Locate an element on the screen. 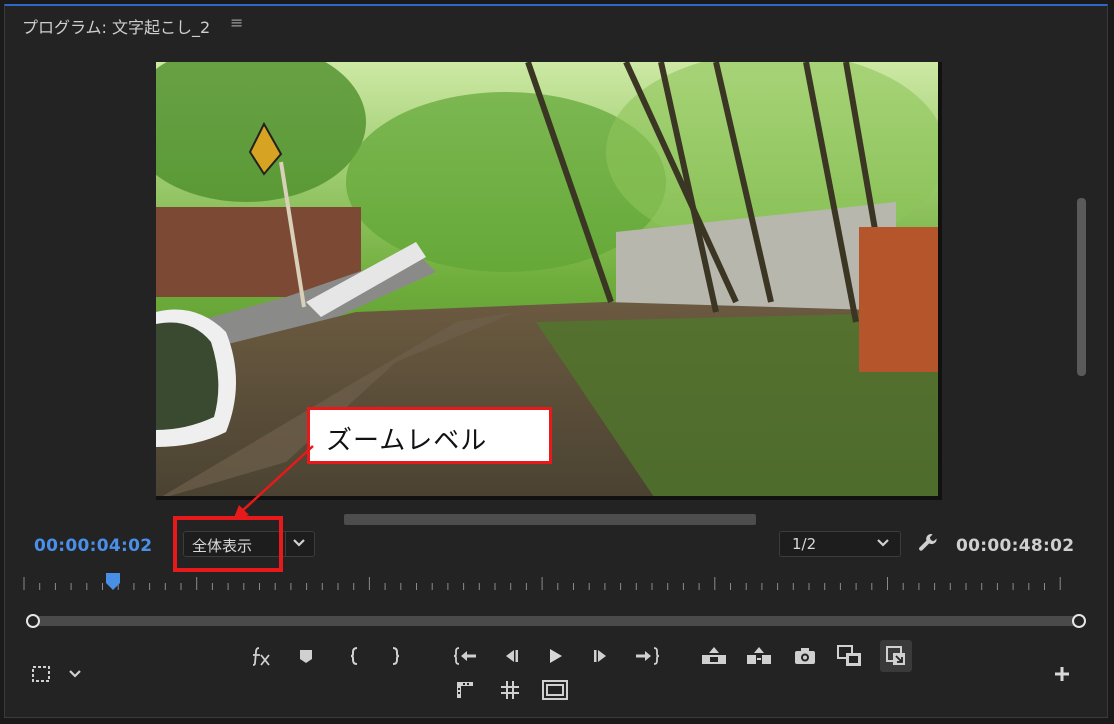 The image size is (1114, 724). grid-button is located at coordinates (510, 690).